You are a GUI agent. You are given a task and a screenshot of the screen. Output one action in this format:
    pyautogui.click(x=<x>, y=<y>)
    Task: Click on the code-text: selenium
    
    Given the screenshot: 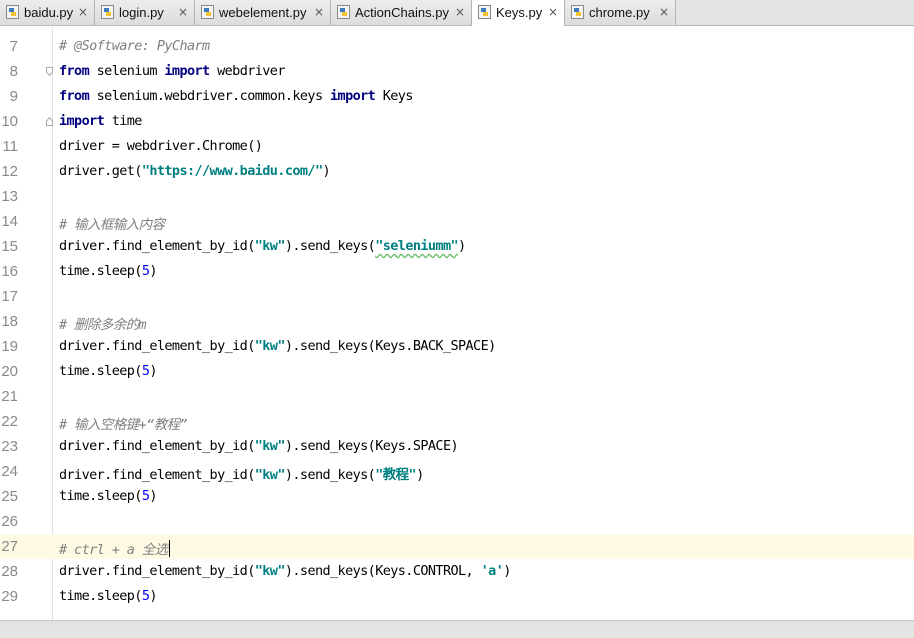 What is the action you would take?
    pyautogui.click(x=127, y=71)
    